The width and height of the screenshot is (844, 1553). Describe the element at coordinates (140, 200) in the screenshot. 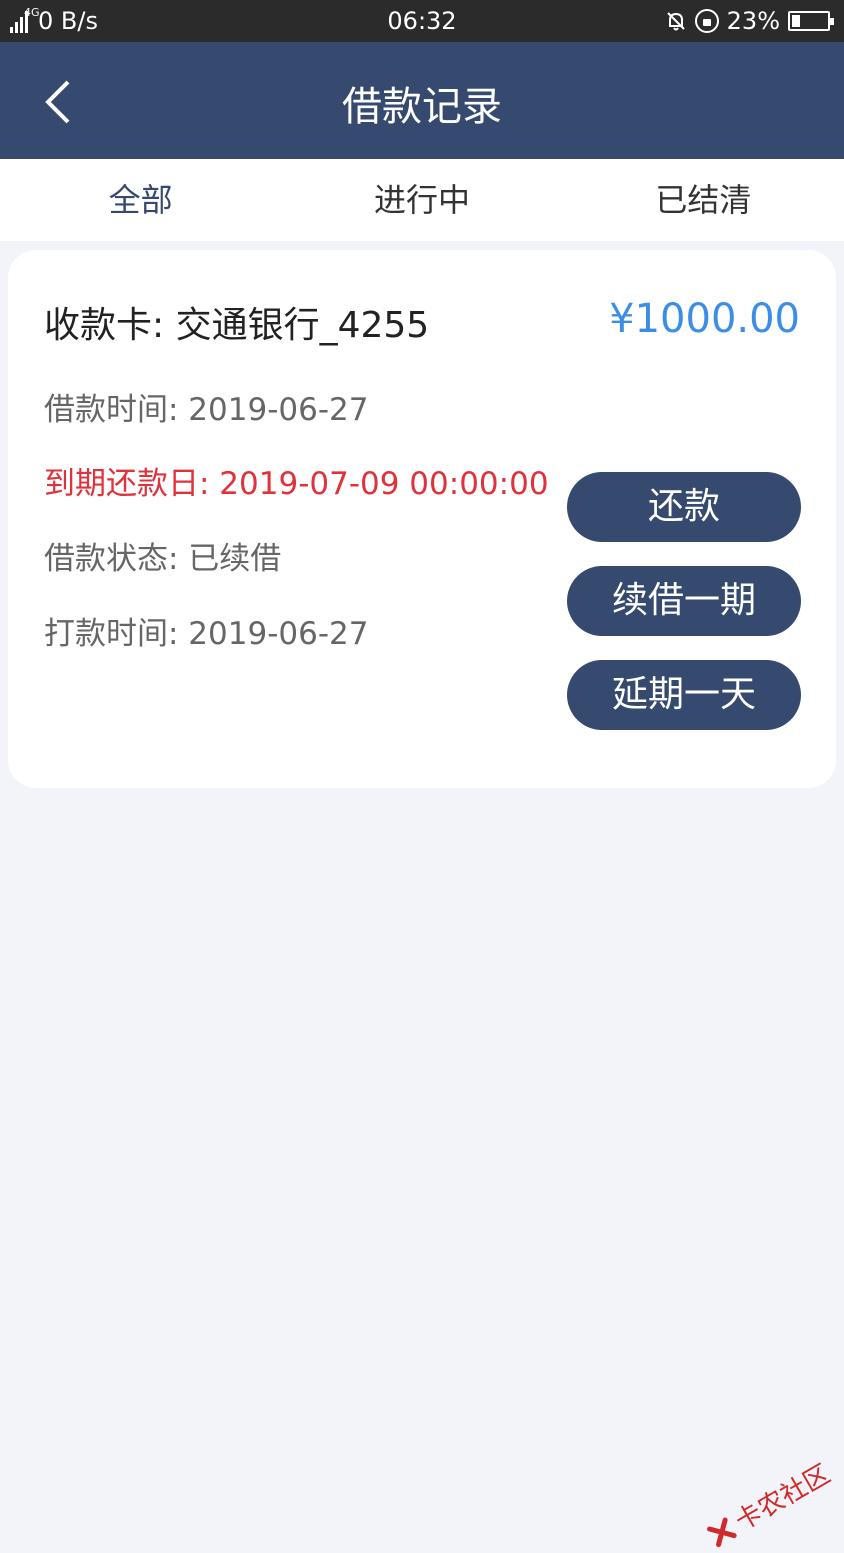

I see `tab-all: 全部` at that location.